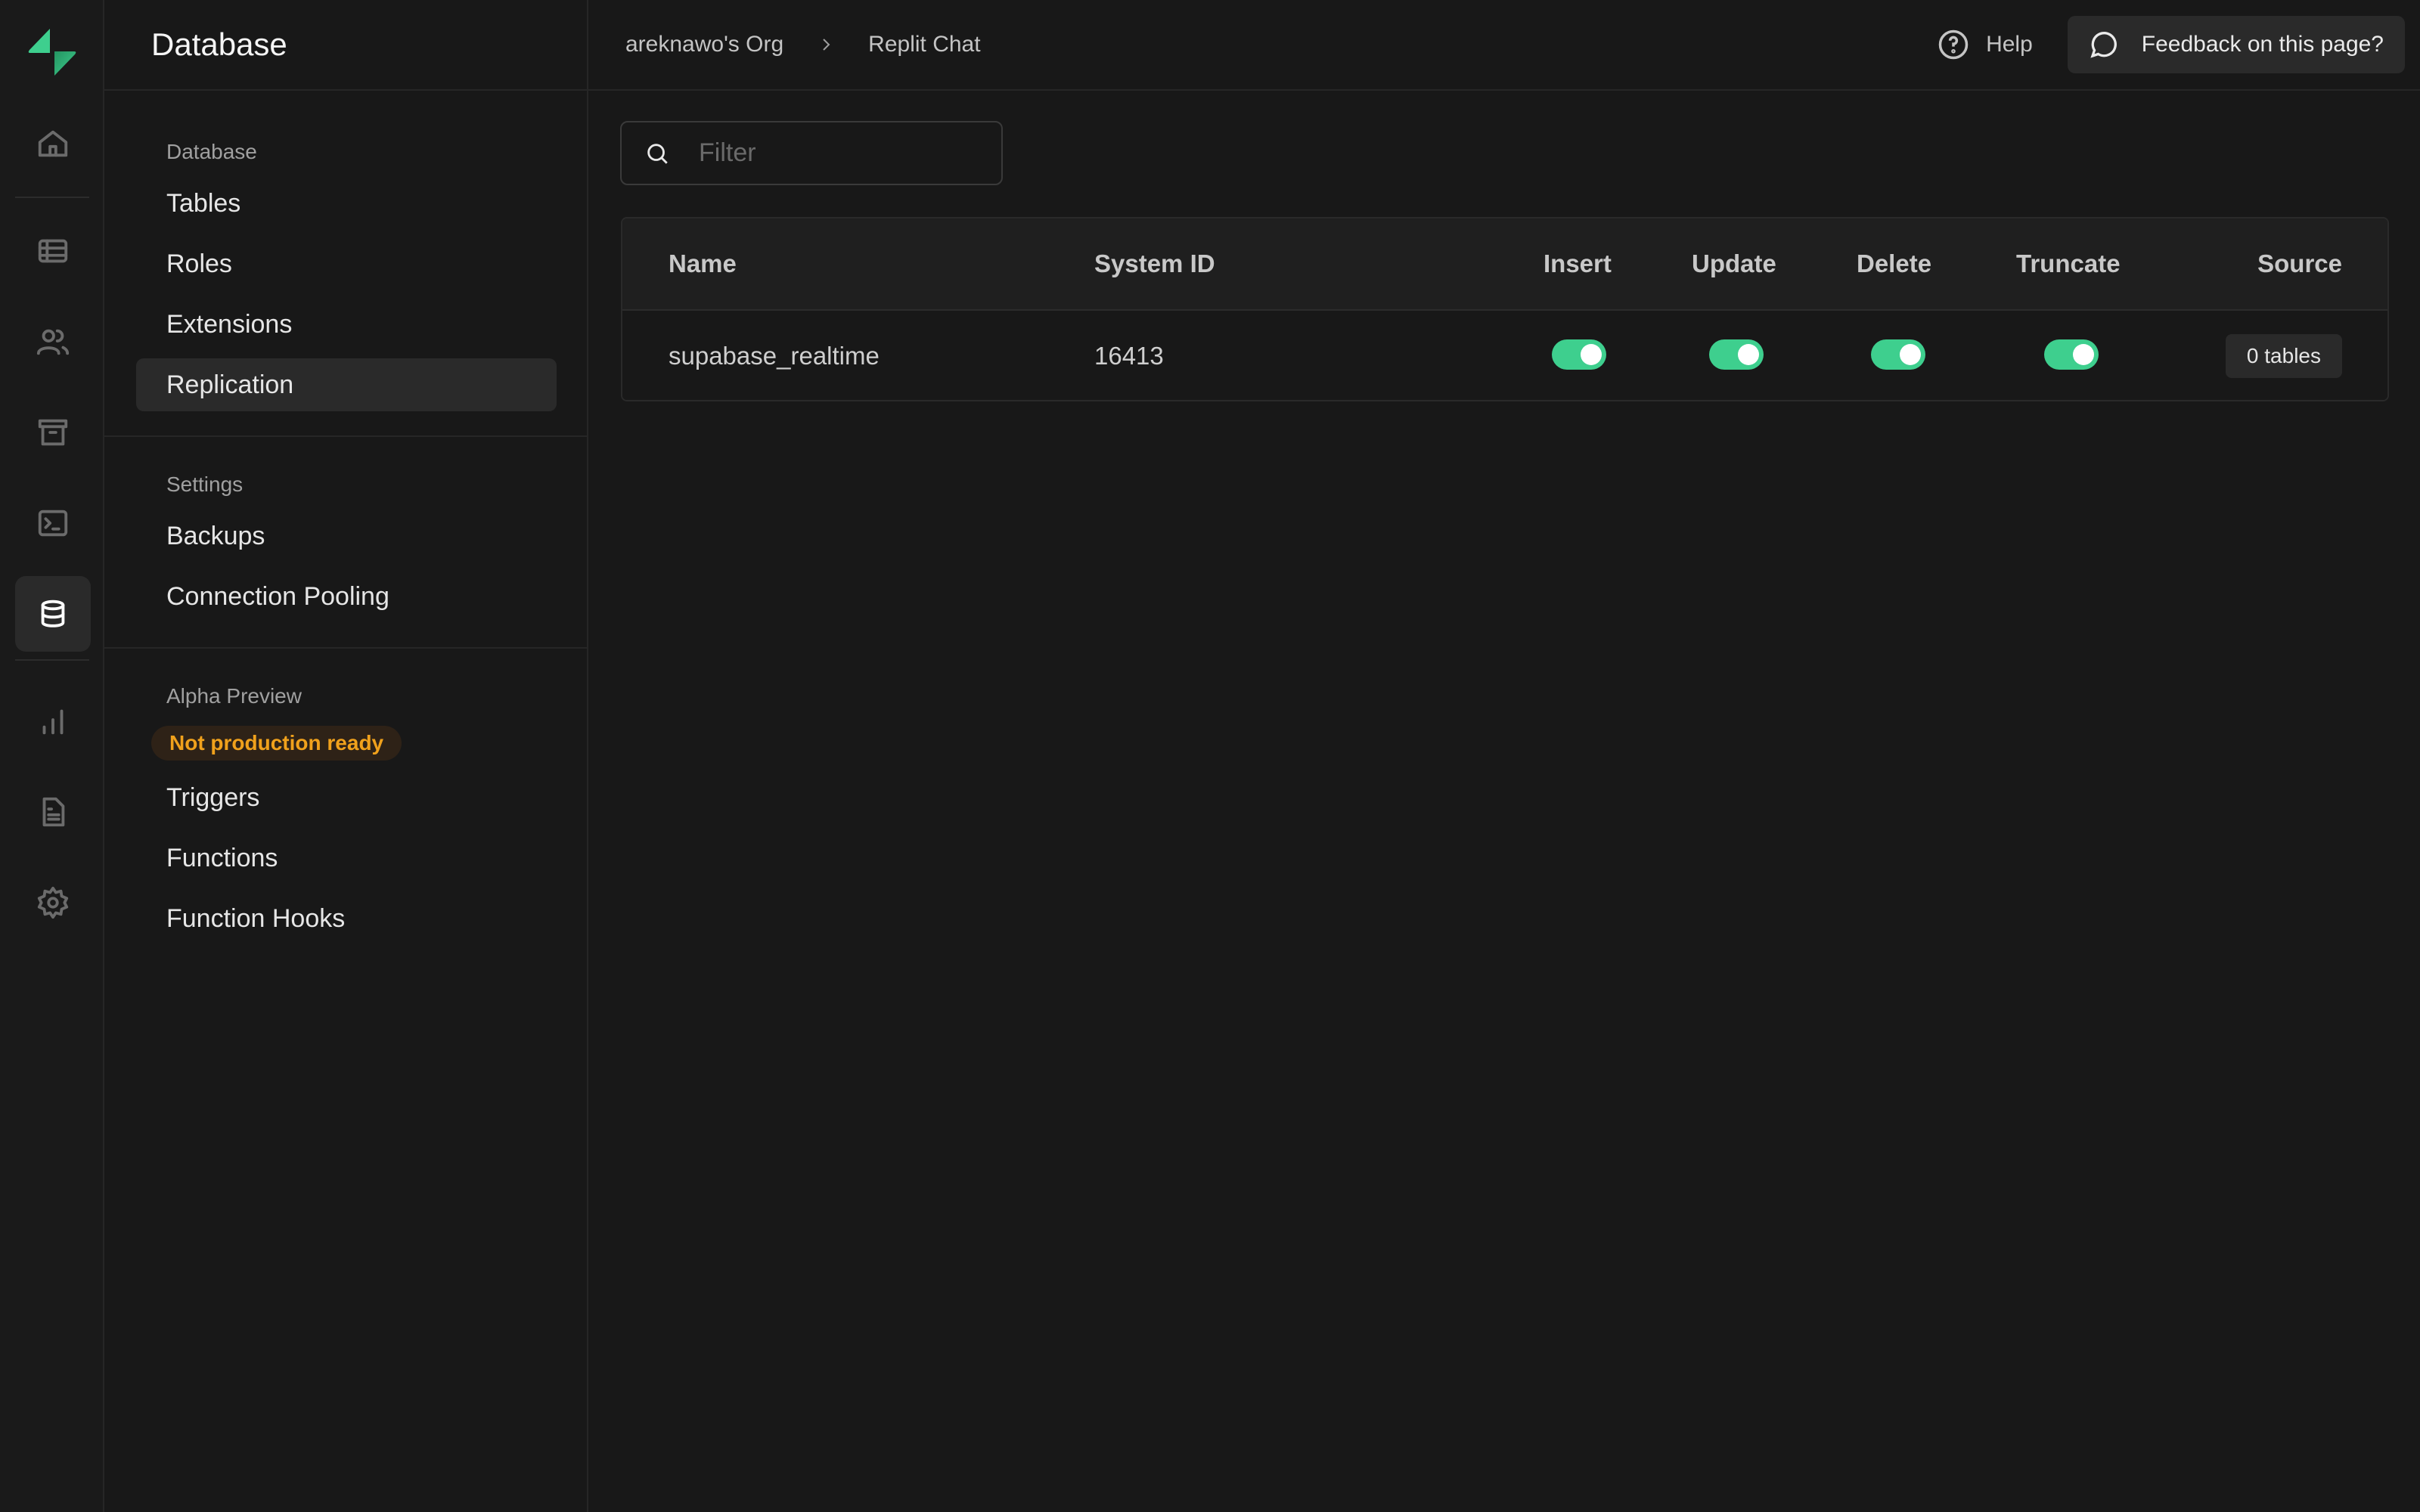 The image size is (2420, 1512). What do you see at coordinates (1504, 355) in the screenshot?
I see `table-row: supabase_realtime 16413 0 tables` at bounding box center [1504, 355].